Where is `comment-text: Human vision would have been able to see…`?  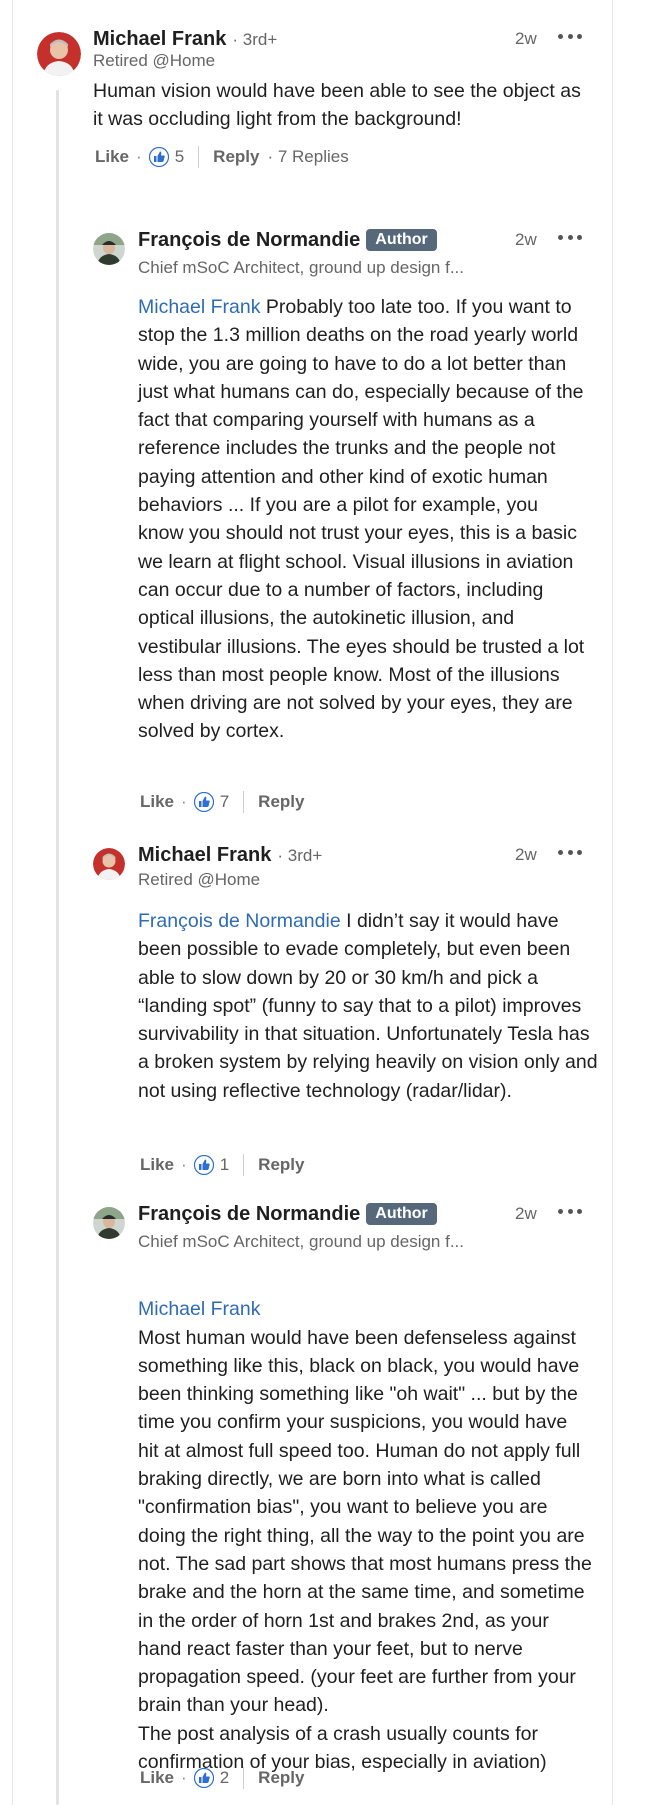 comment-text: Human vision would have been able to see… is located at coordinates (340, 105).